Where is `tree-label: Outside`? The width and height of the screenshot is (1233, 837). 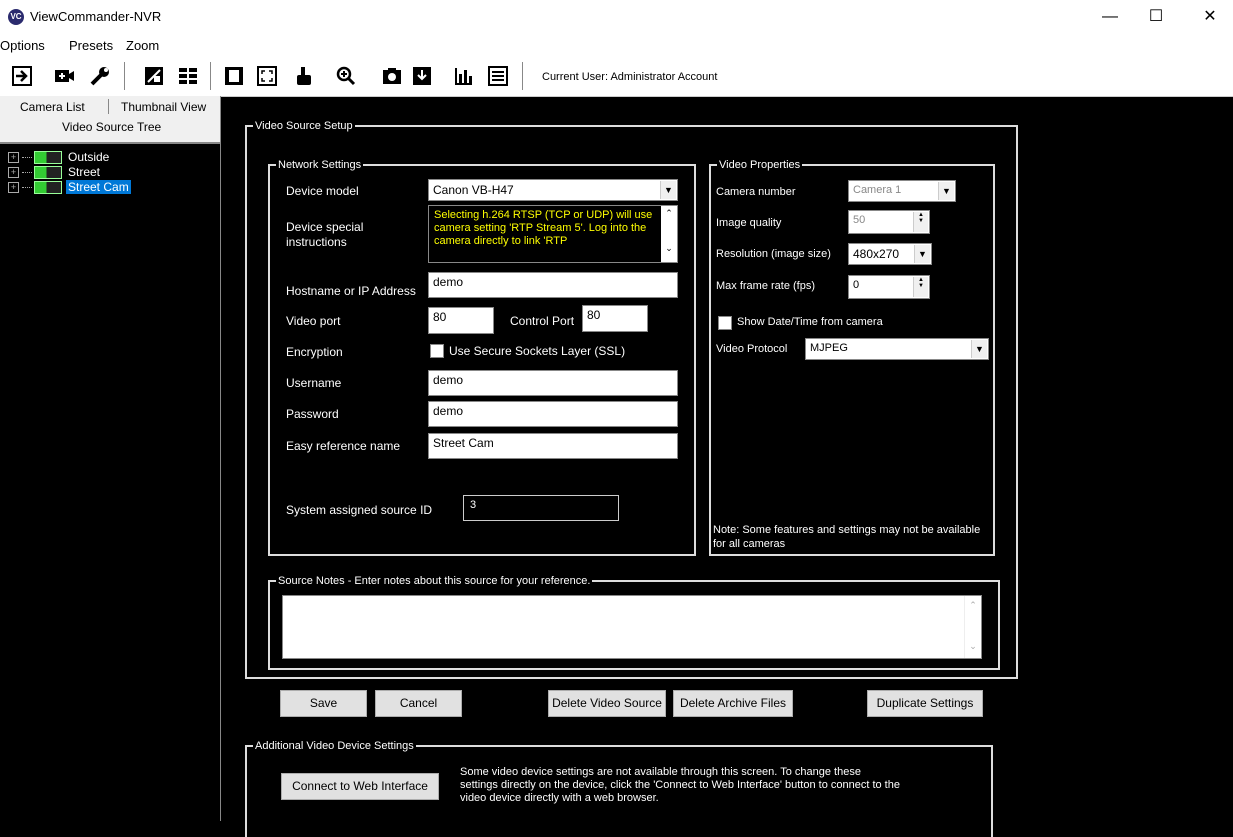 tree-label: Outside is located at coordinates (89, 157).